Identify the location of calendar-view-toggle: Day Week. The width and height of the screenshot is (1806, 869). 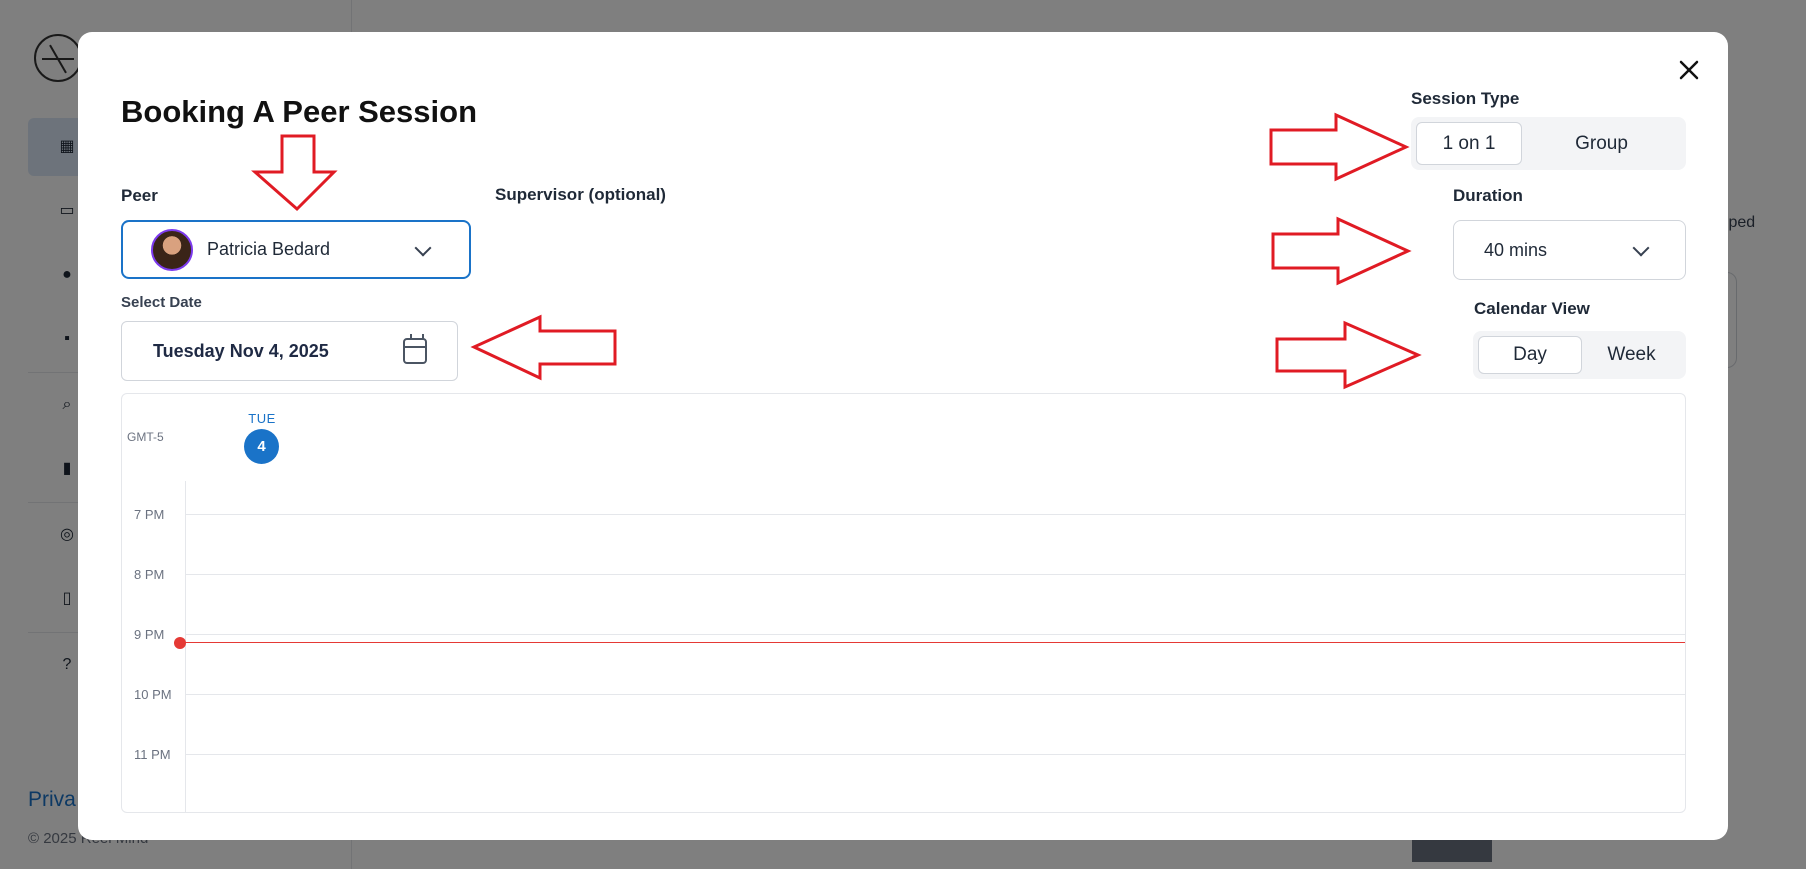
(1579, 355).